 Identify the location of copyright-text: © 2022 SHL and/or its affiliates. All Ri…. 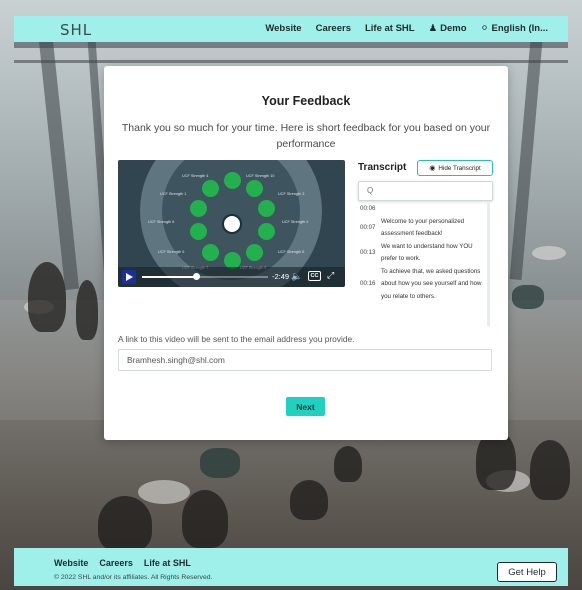
(133, 577).